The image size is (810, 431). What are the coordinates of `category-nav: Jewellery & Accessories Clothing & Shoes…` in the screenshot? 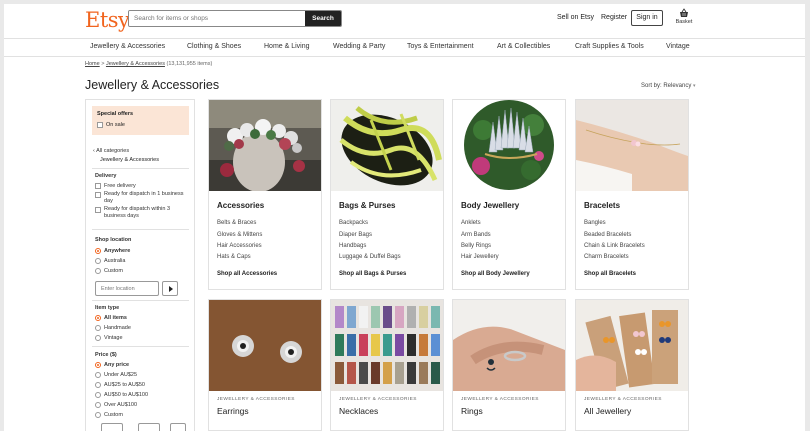 It's located at (404, 47).